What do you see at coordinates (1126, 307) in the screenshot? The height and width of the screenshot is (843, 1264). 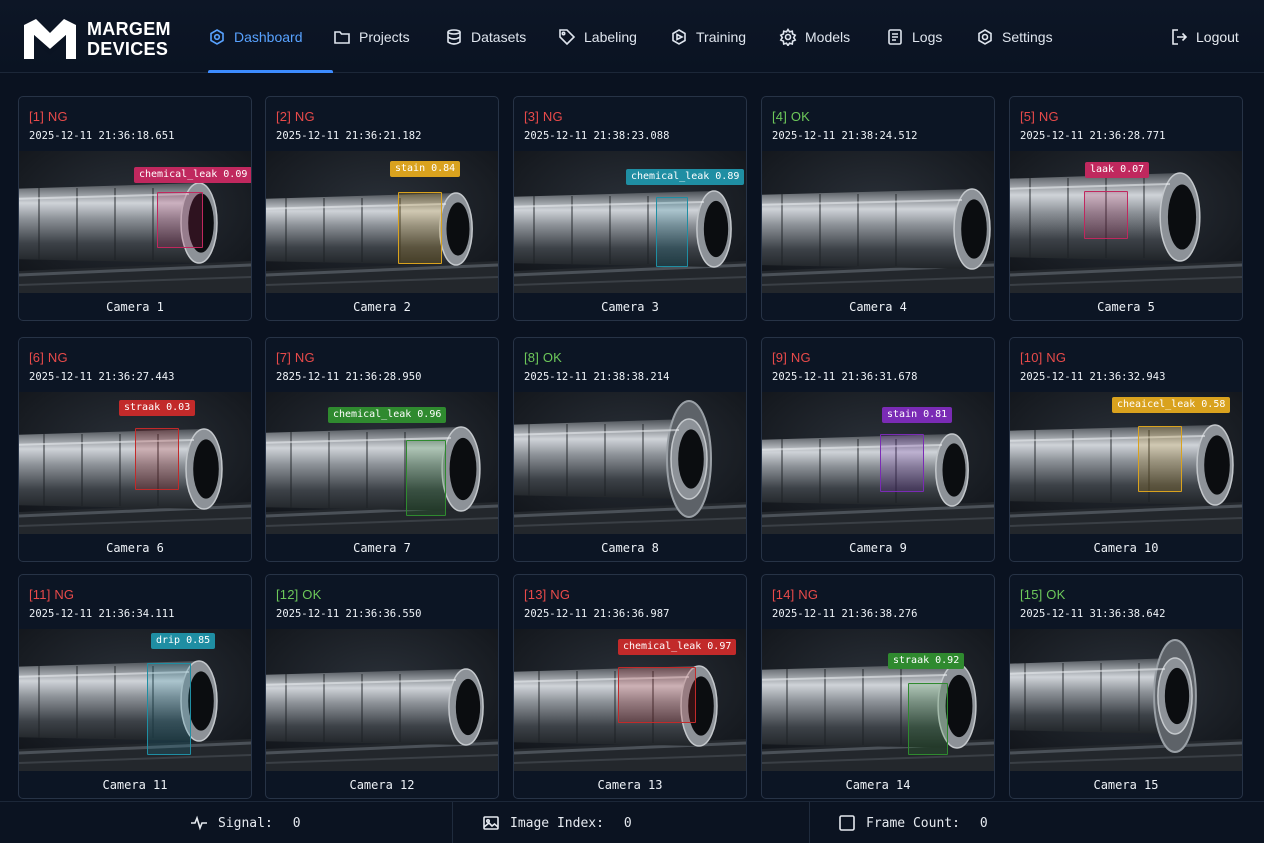 I see `camera-name: Camera 5` at bounding box center [1126, 307].